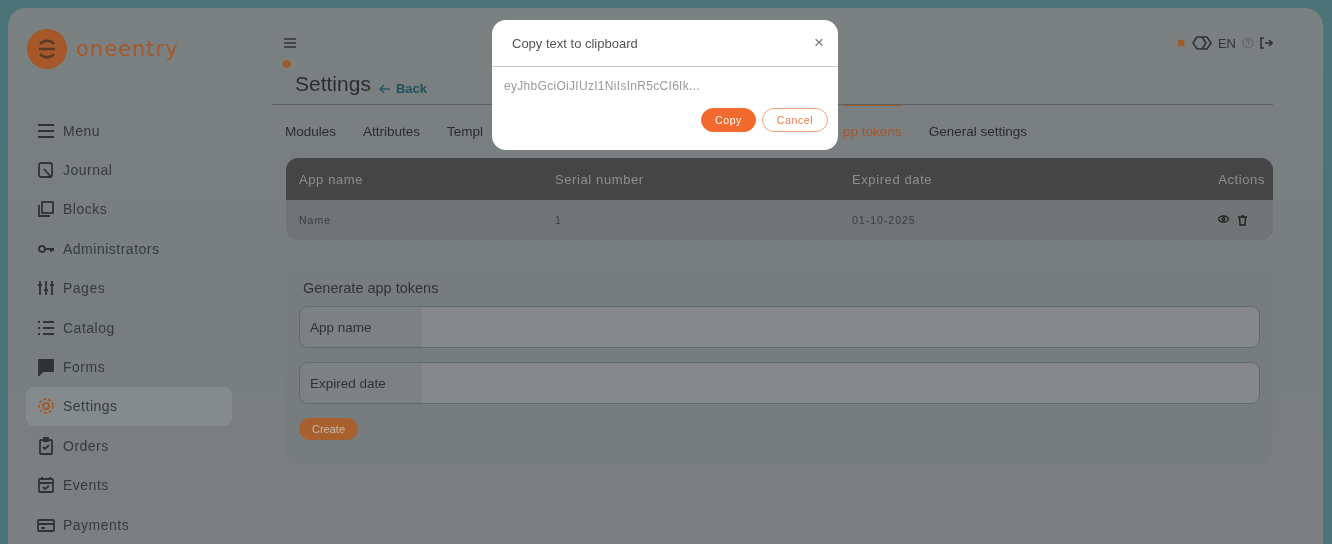 This screenshot has height=544, width=1332. I want to click on form-icon, so click(46, 367).